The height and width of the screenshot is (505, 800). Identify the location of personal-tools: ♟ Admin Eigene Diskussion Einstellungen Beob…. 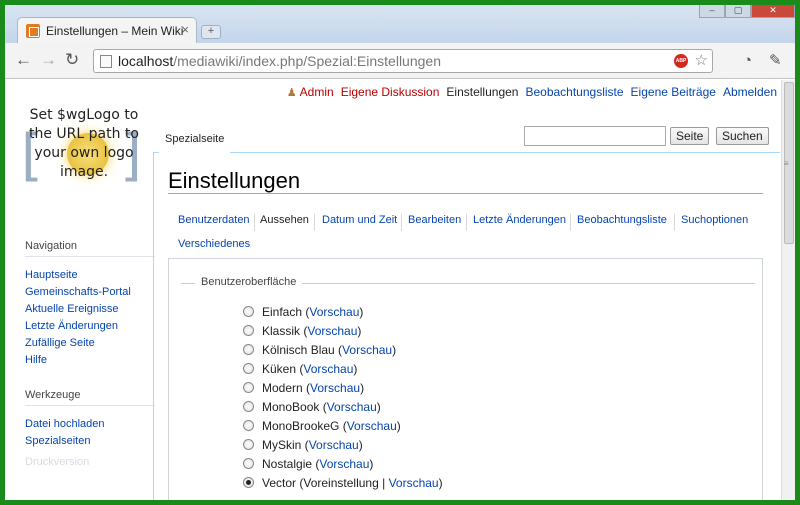
(528, 92).